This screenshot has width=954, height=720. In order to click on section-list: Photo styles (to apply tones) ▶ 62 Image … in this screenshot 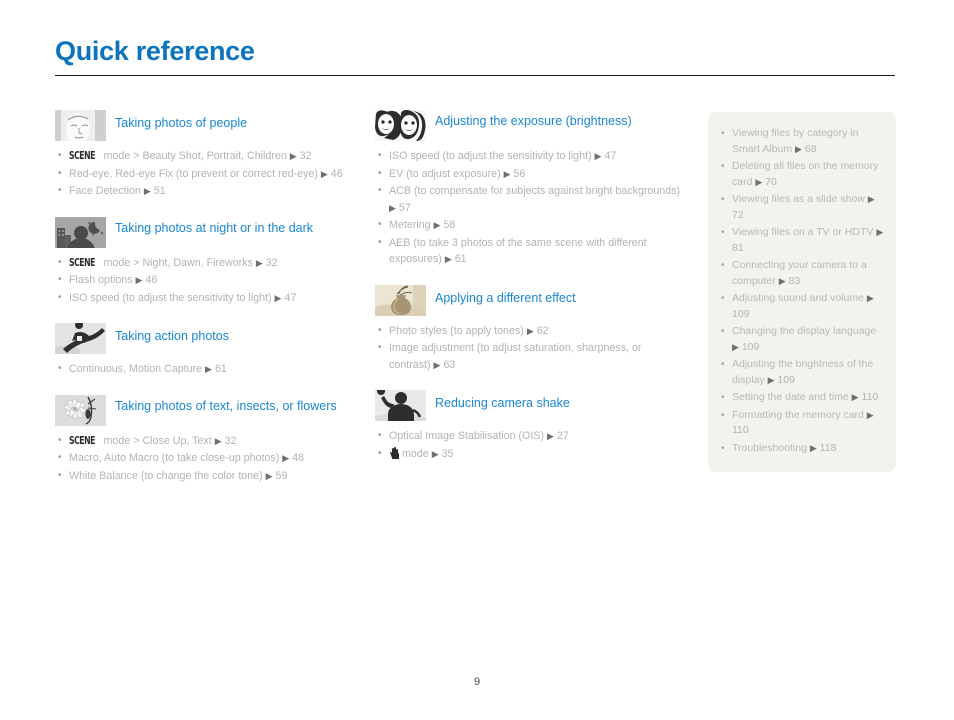, I will do `click(530, 348)`.